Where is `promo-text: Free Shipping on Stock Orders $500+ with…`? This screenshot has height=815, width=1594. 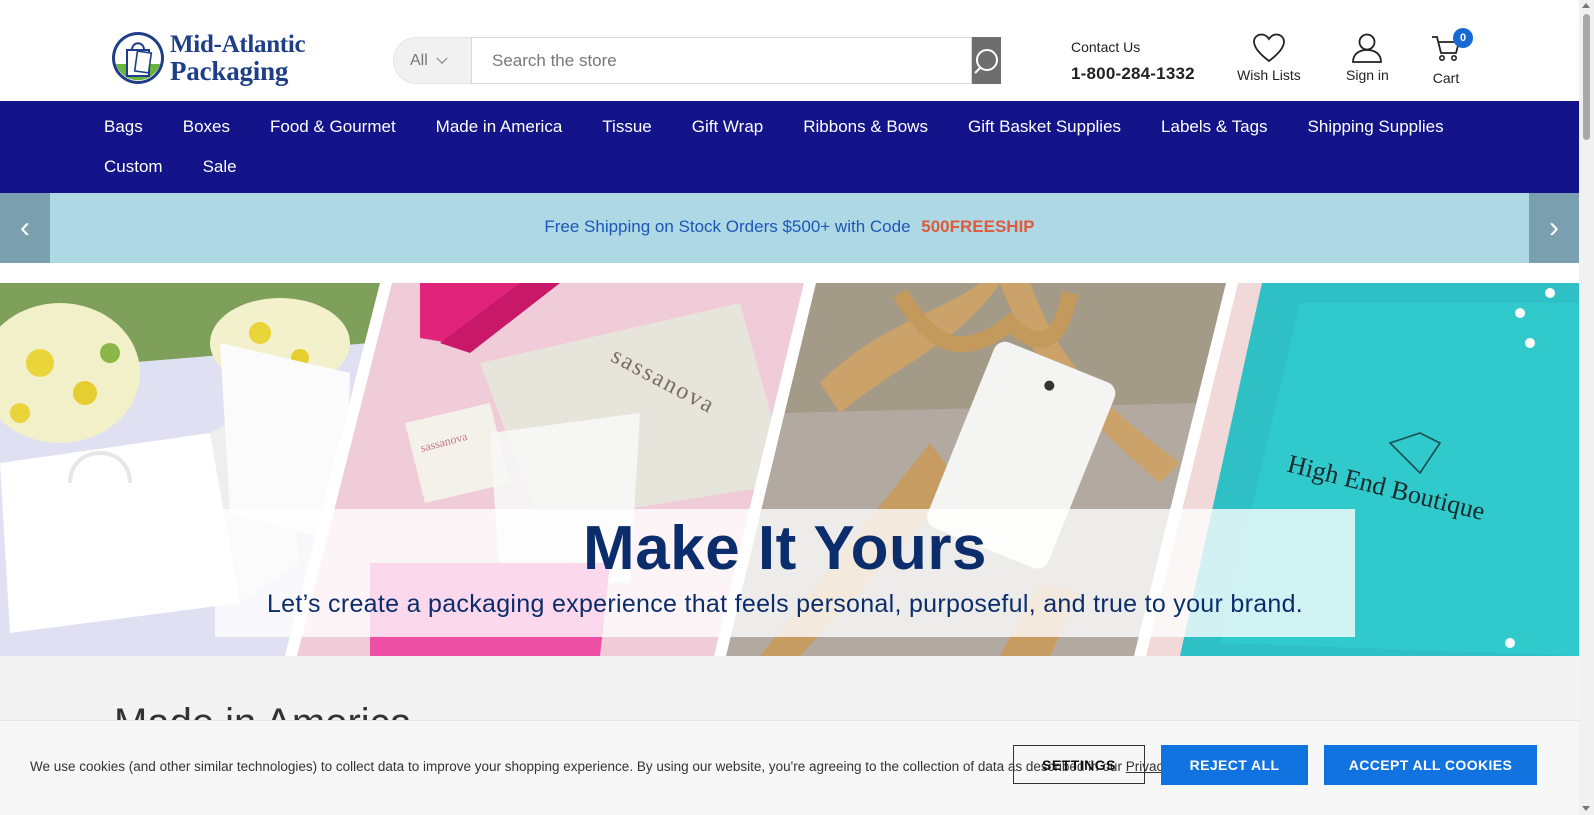
promo-text: Free Shipping on Stock Orders $500+ with… is located at coordinates (727, 226).